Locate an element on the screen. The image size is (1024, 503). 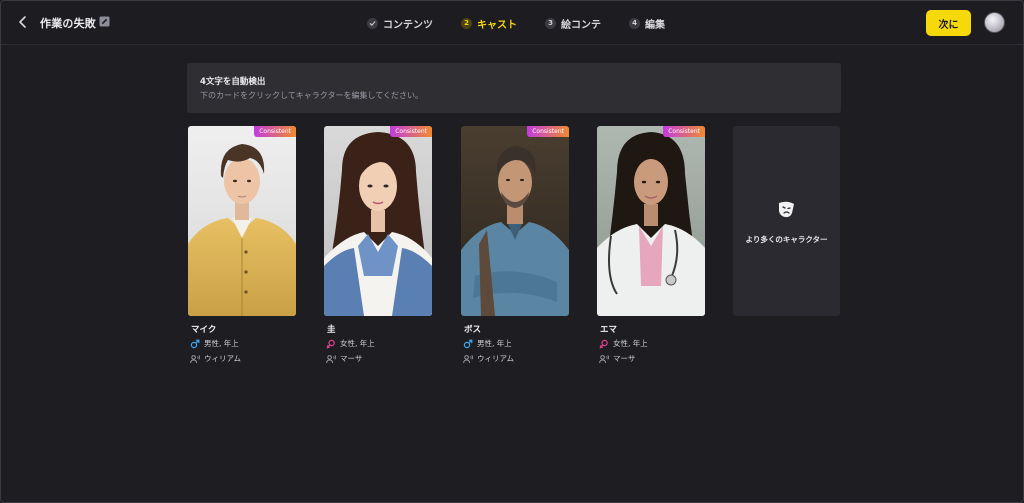
step-cast: 2 キャスト is located at coordinates (489, 23).